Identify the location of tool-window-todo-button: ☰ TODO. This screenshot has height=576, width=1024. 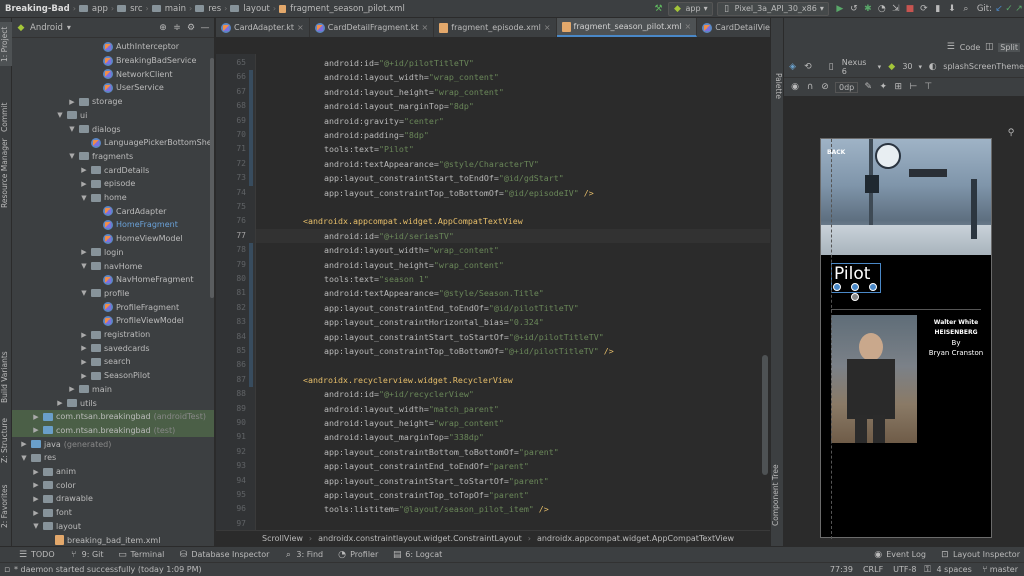
(36, 555).